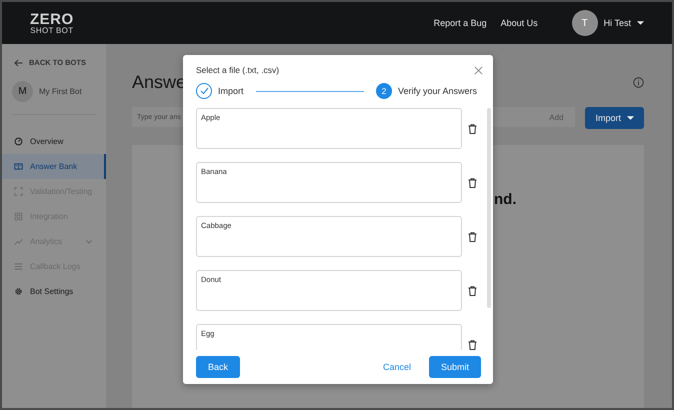 Image resolution: width=674 pixels, height=410 pixels. What do you see at coordinates (238, 70) in the screenshot?
I see `dialog-title: Select a file (.txt, .csv)` at bounding box center [238, 70].